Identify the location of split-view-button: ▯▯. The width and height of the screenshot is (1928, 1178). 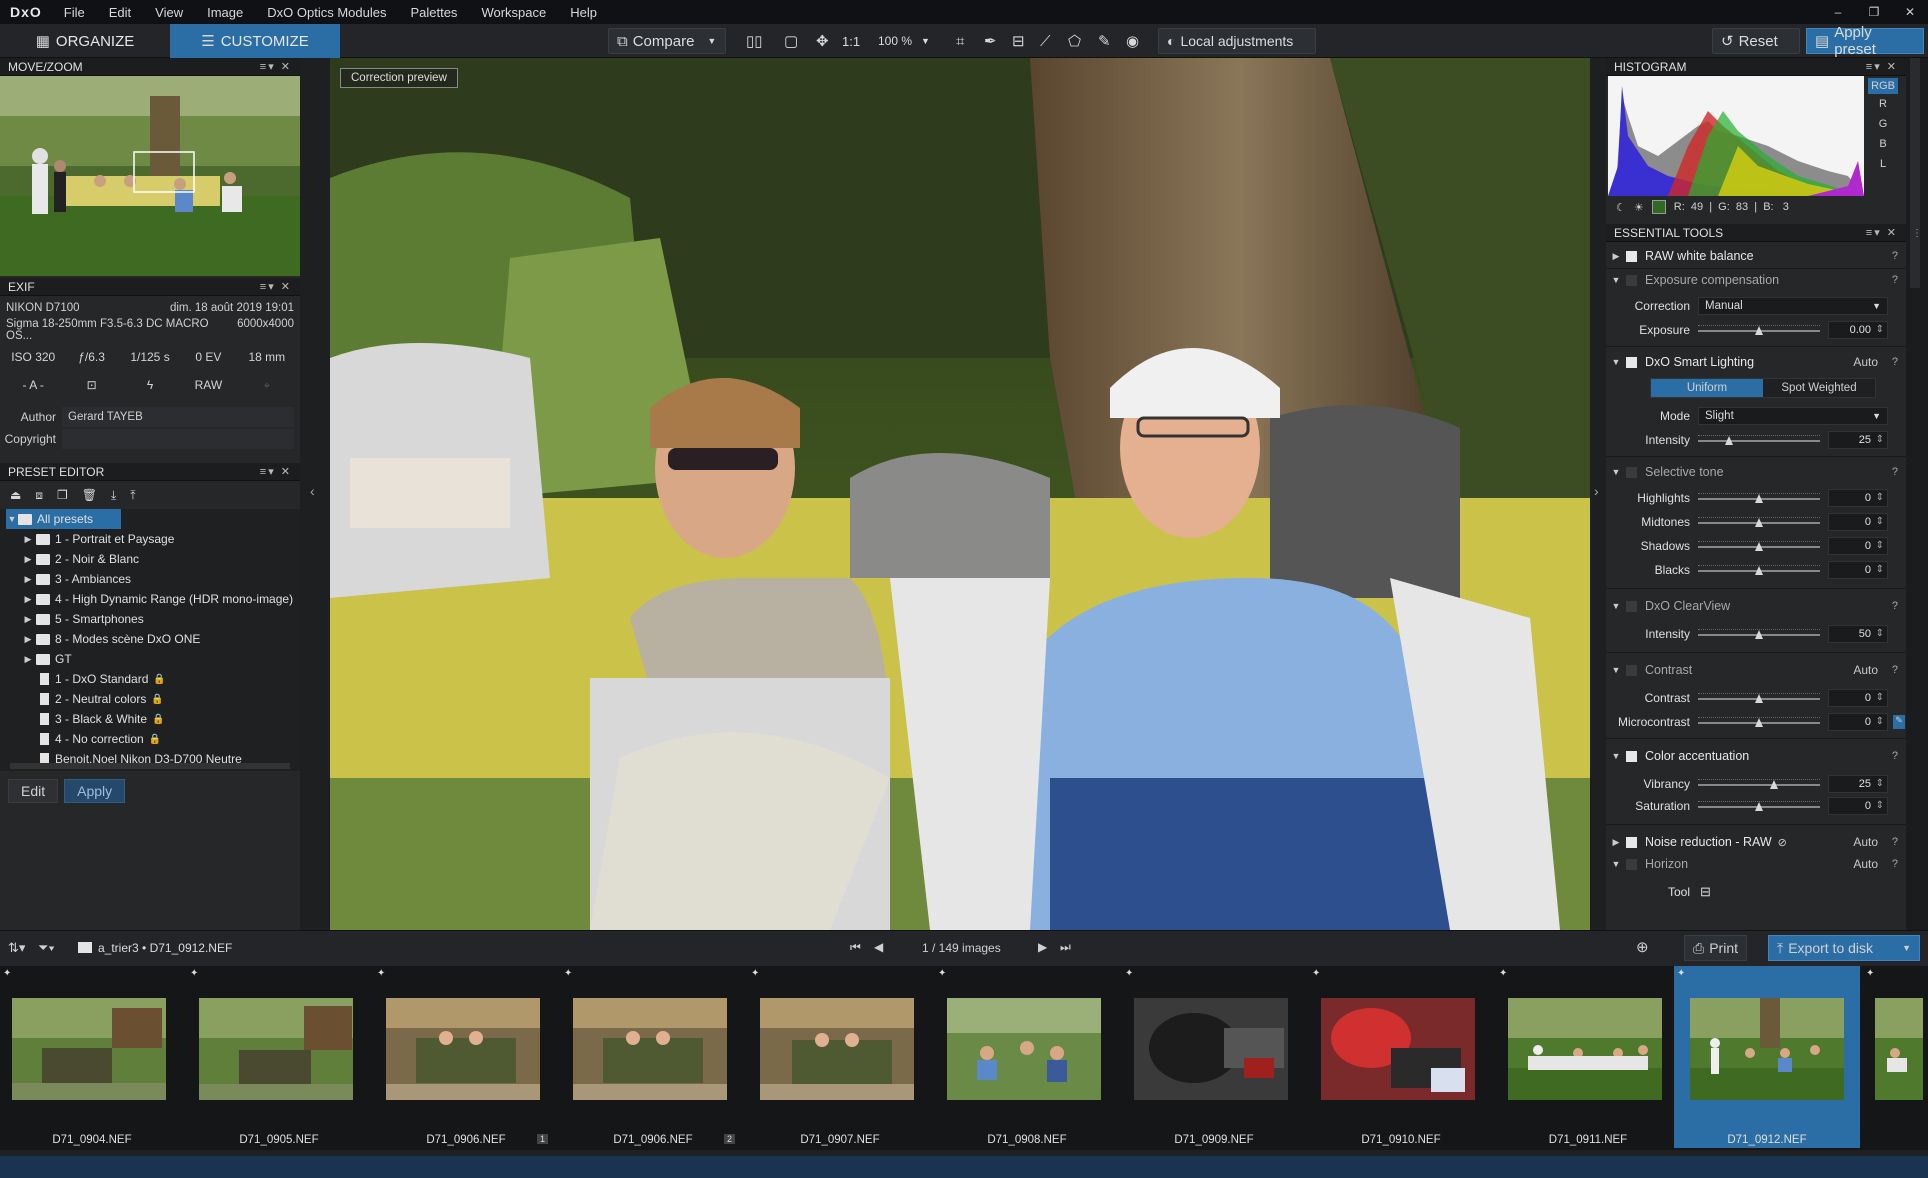
(754, 41).